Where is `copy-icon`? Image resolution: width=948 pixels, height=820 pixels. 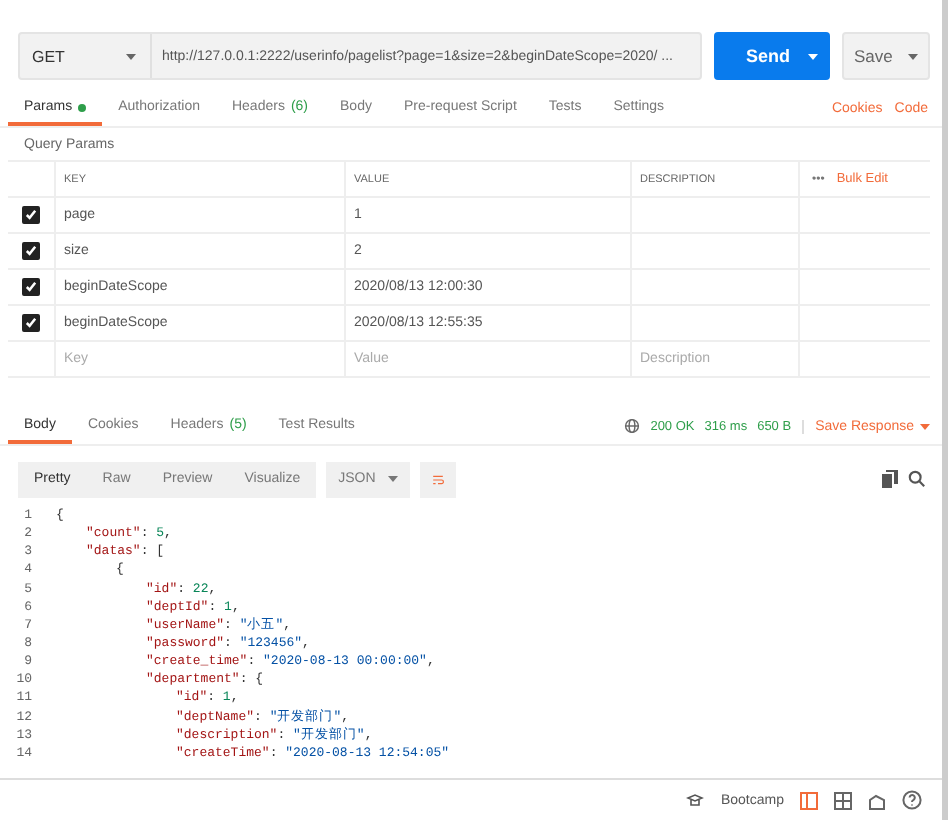 copy-icon is located at coordinates (890, 479).